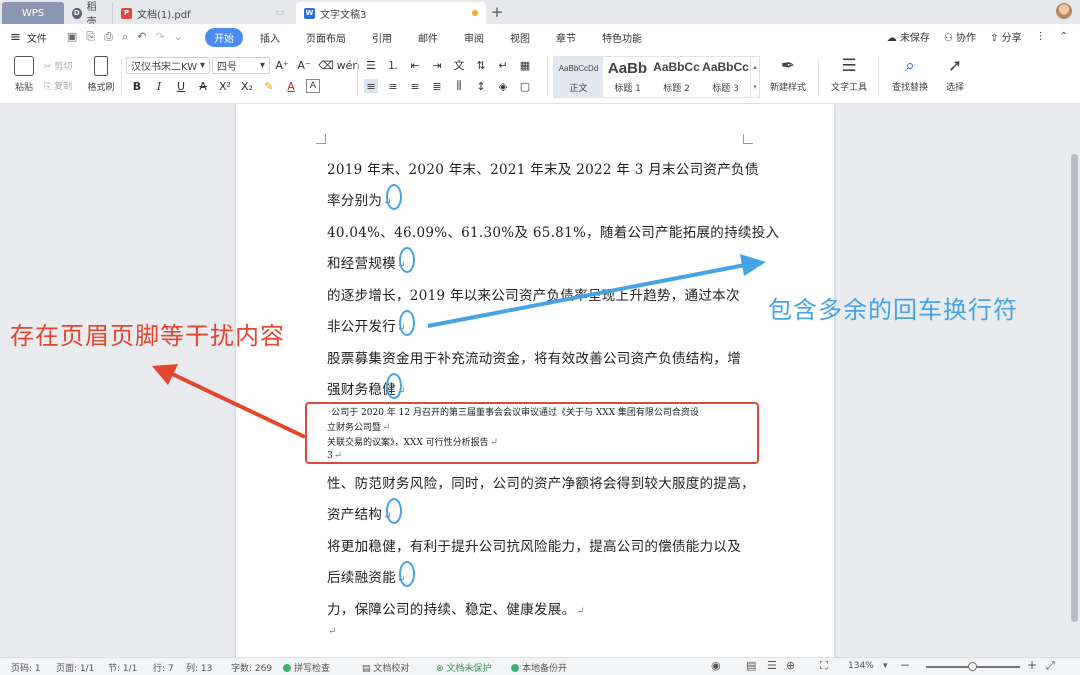 This screenshot has height=675, width=1080. I want to click on export-icon: ⎘, so click(90, 37).